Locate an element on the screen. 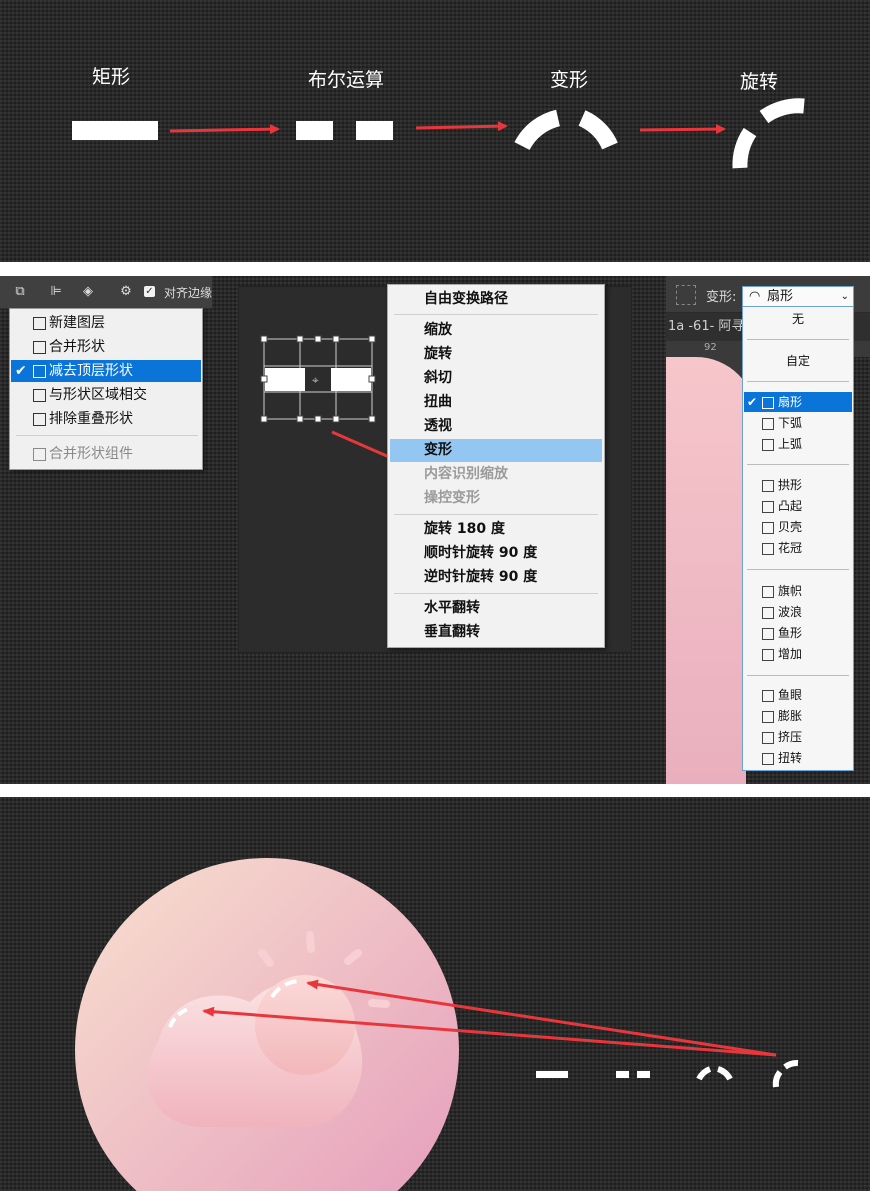 Image resolution: width=870 pixels, height=1191 pixels. canvas-preview is located at coordinates (706, 570).